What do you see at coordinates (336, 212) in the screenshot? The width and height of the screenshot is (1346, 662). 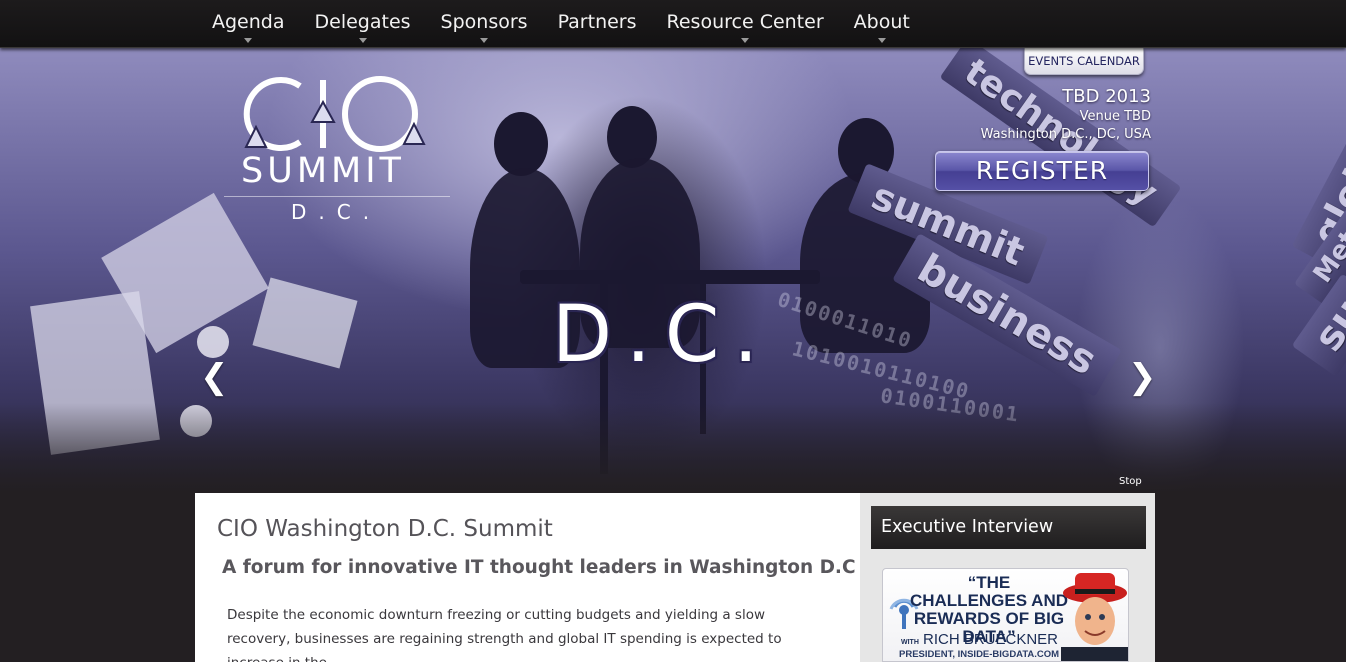 I see `logo-dc-text: D.C.` at bounding box center [336, 212].